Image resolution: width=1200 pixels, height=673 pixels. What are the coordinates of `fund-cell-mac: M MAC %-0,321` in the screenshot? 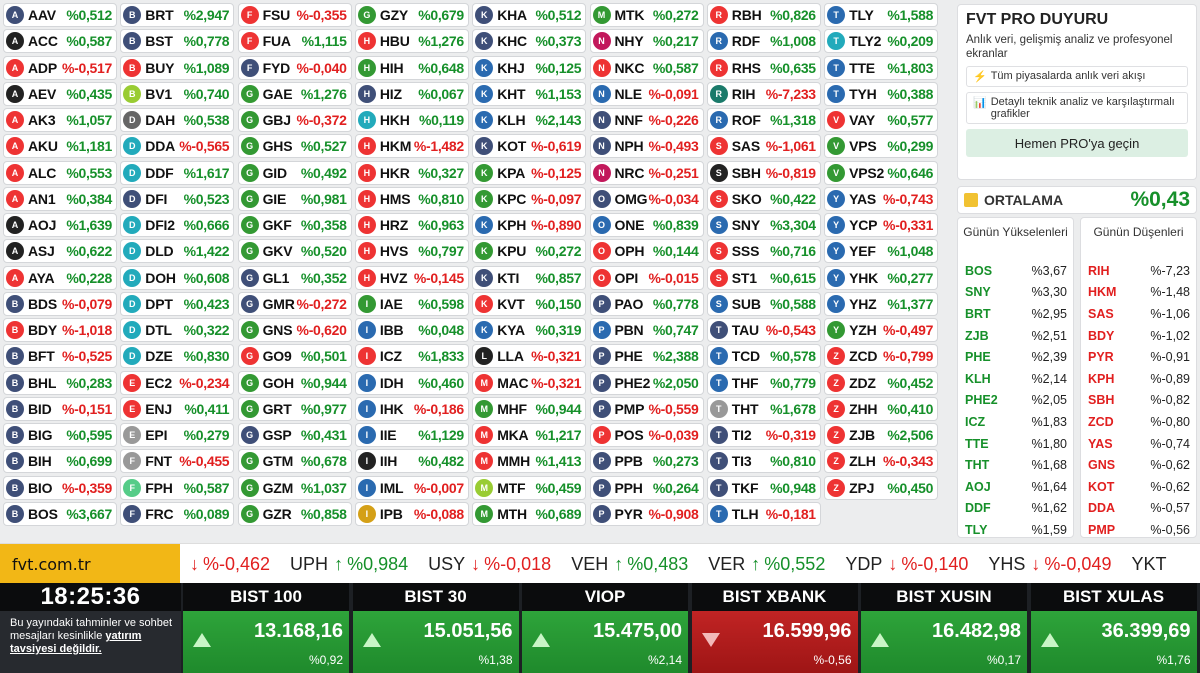 It's located at (529, 382).